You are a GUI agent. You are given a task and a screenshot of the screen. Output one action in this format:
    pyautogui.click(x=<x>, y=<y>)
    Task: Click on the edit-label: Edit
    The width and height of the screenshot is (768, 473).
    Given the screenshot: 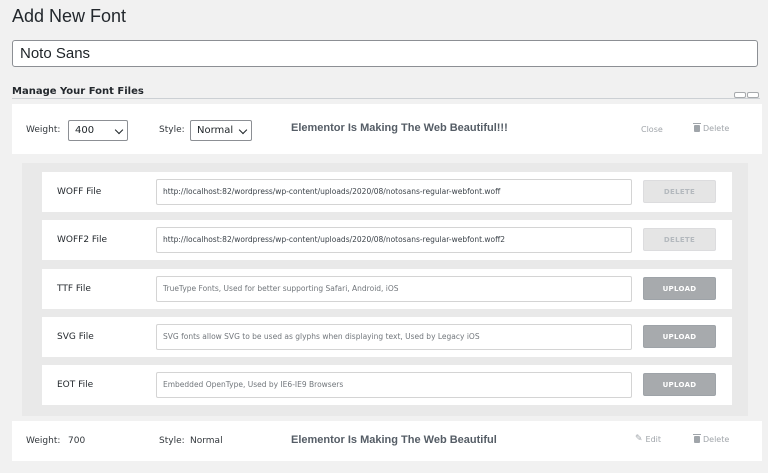 What is the action you would take?
    pyautogui.click(x=653, y=439)
    